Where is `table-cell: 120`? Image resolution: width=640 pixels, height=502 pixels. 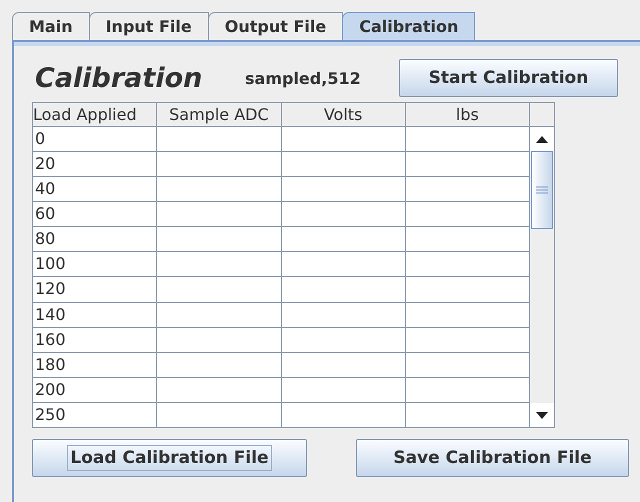
table-cell: 120 is located at coordinates (94, 289).